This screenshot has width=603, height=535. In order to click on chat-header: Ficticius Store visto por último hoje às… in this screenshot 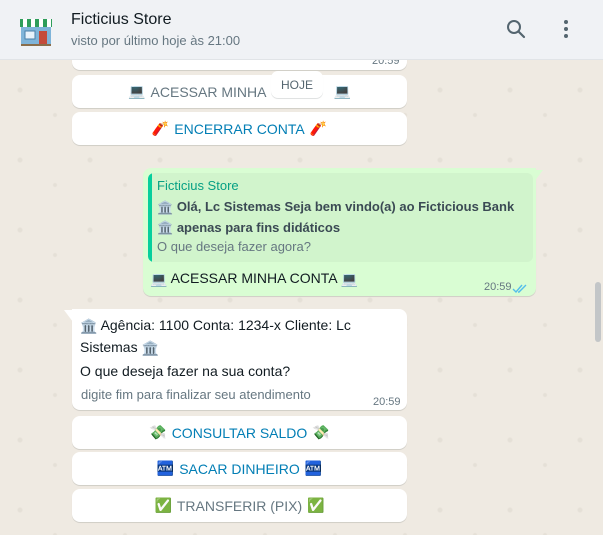, I will do `click(301, 30)`.